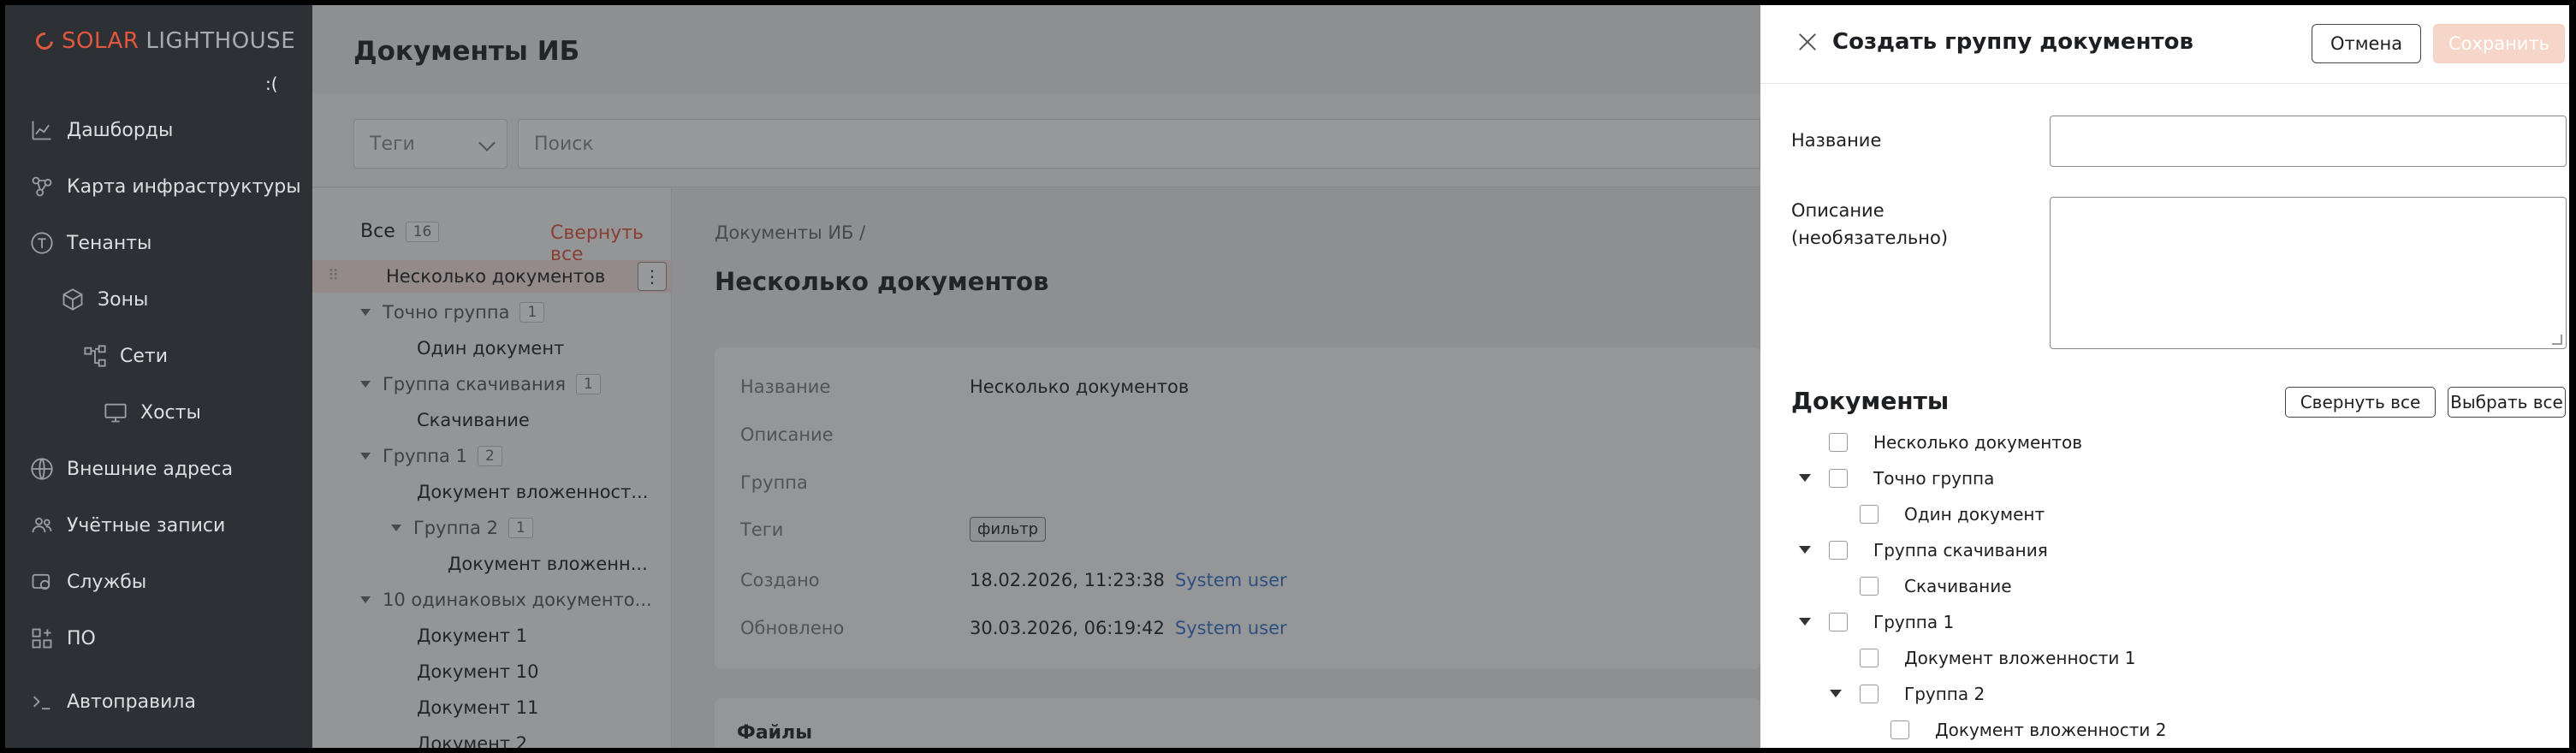 This screenshot has width=2576, height=753. I want to click on tags-select: Теги, so click(430, 144).